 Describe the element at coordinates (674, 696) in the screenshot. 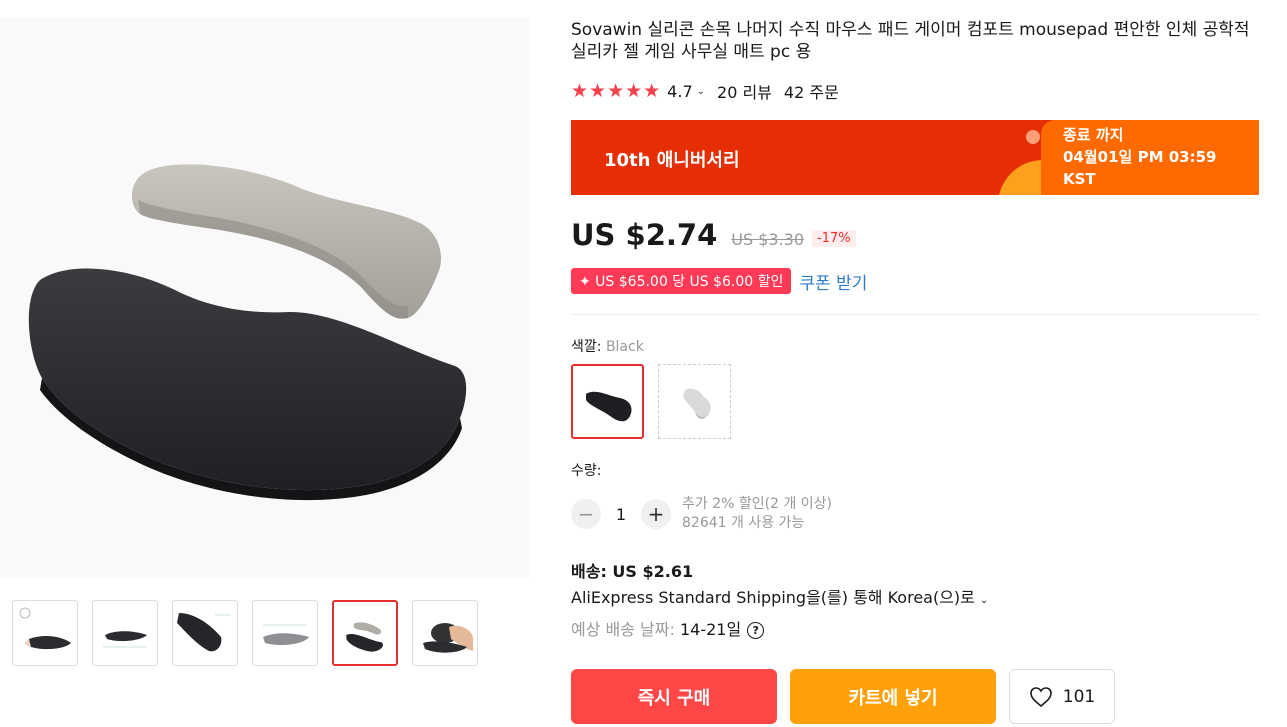

I see `buy-now-button: 즉시 구매` at that location.